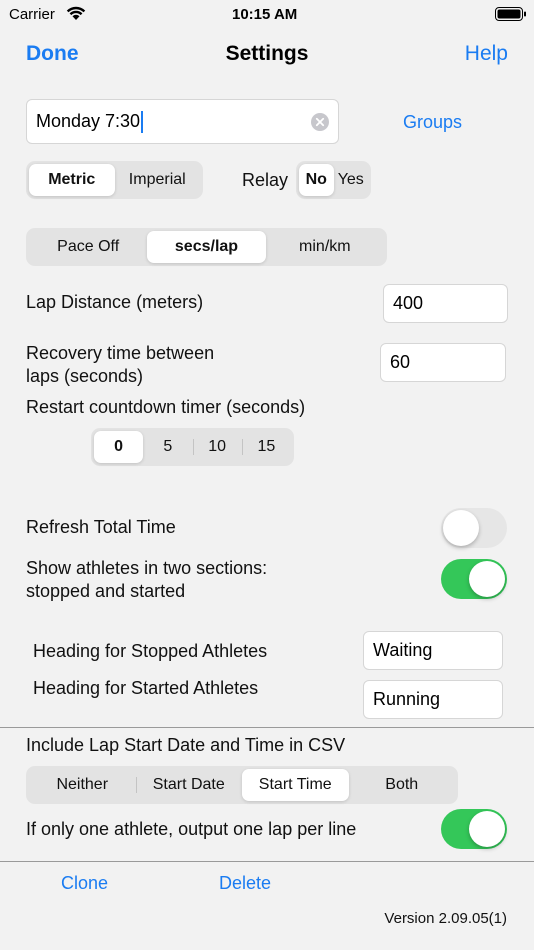 The image size is (534, 950). Describe the element at coordinates (115, 302) in the screenshot. I see `lap-distance-label: Lap Distance (meters)` at that location.